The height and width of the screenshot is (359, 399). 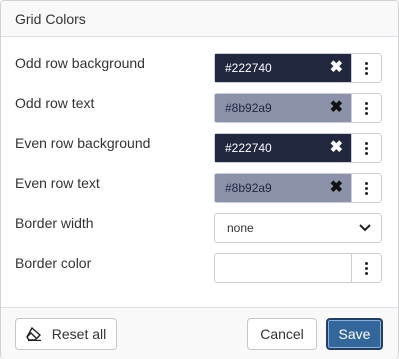 I want to click on dialog-header: Grid Colors, so click(x=199, y=19).